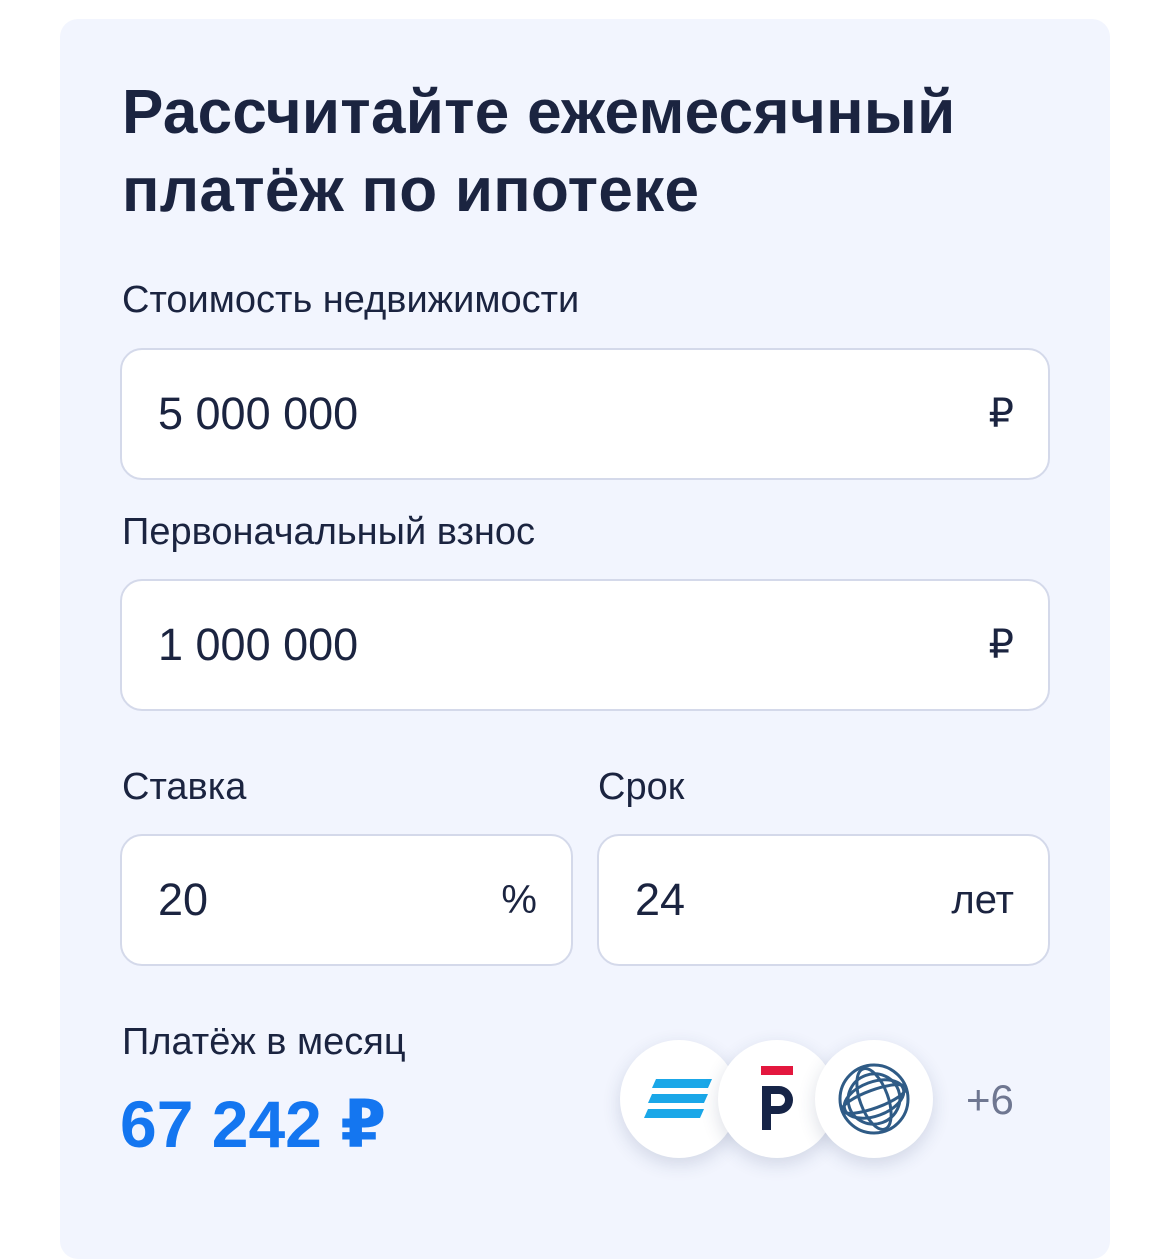 This screenshot has width=1170, height=1259. I want to click on rate-label: Ставка, so click(184, 787).